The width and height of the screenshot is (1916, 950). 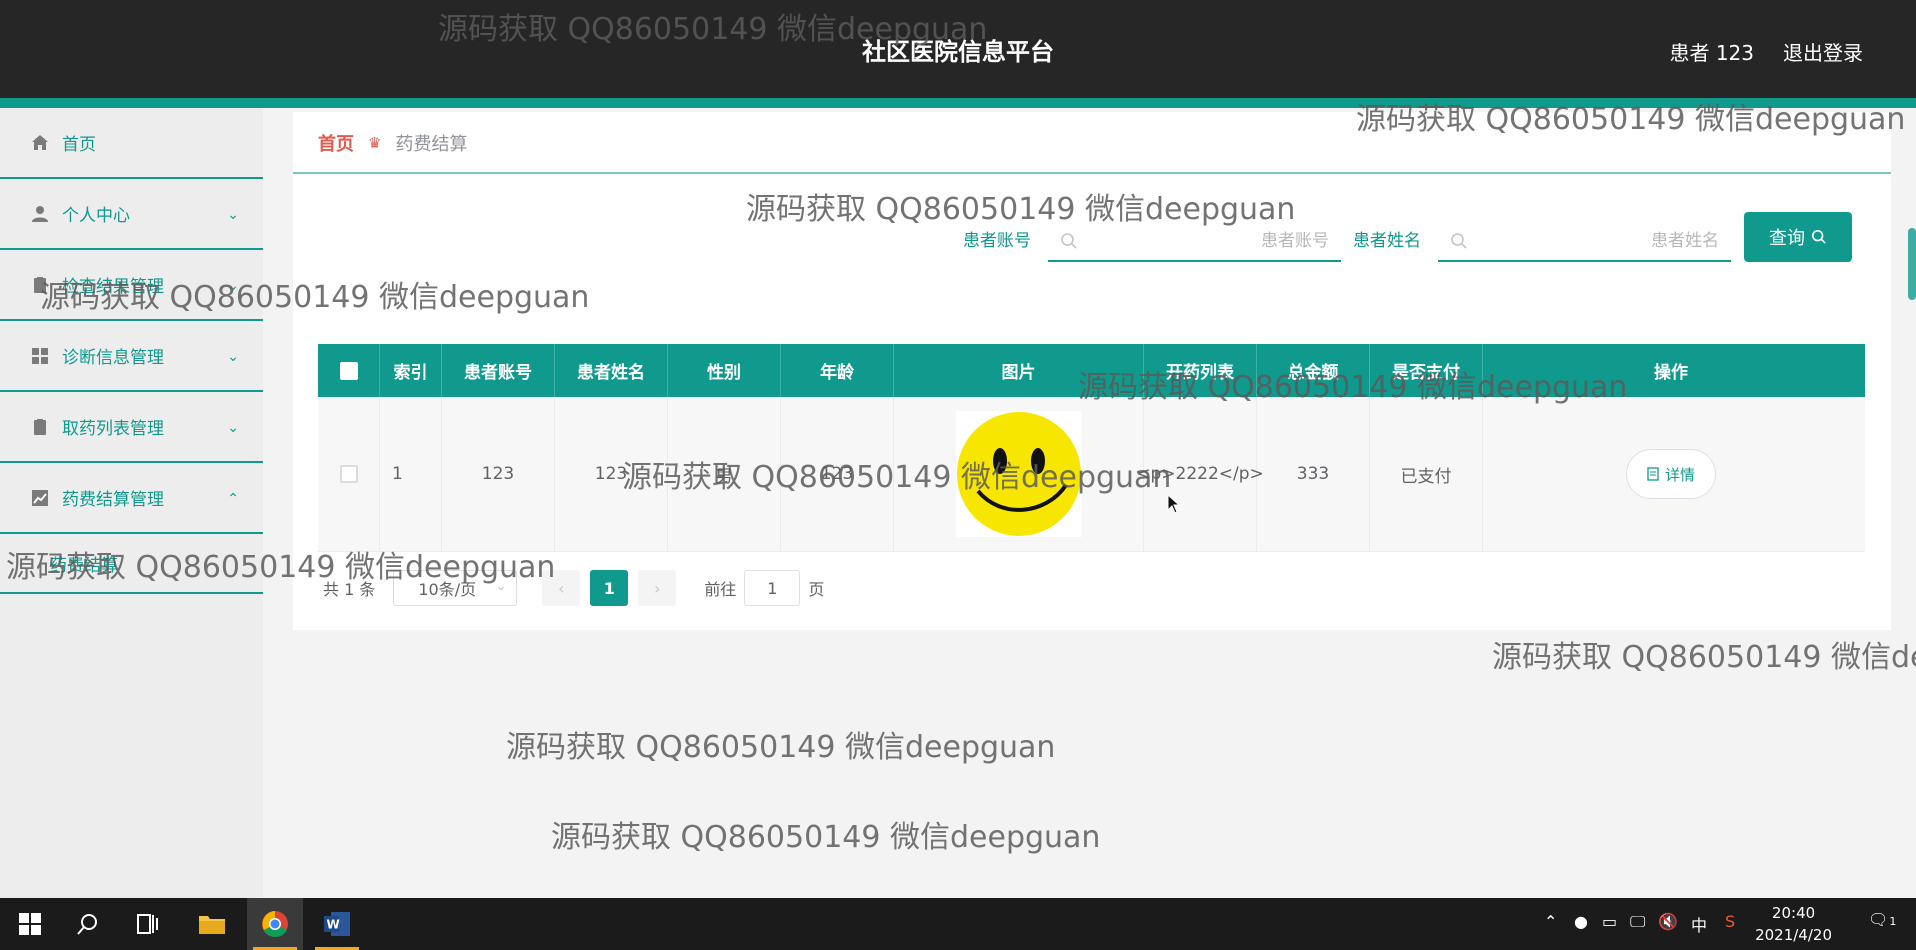 I want to click on cell-name: 123, so click(x=611, y=474).